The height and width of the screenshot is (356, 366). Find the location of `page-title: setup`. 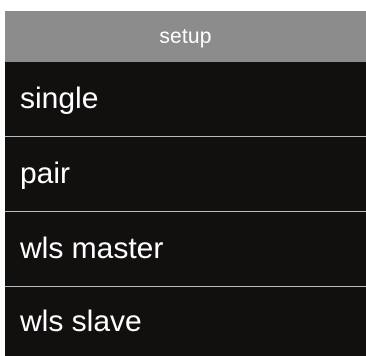

page-title: setup is located at coordinates (185, 36).